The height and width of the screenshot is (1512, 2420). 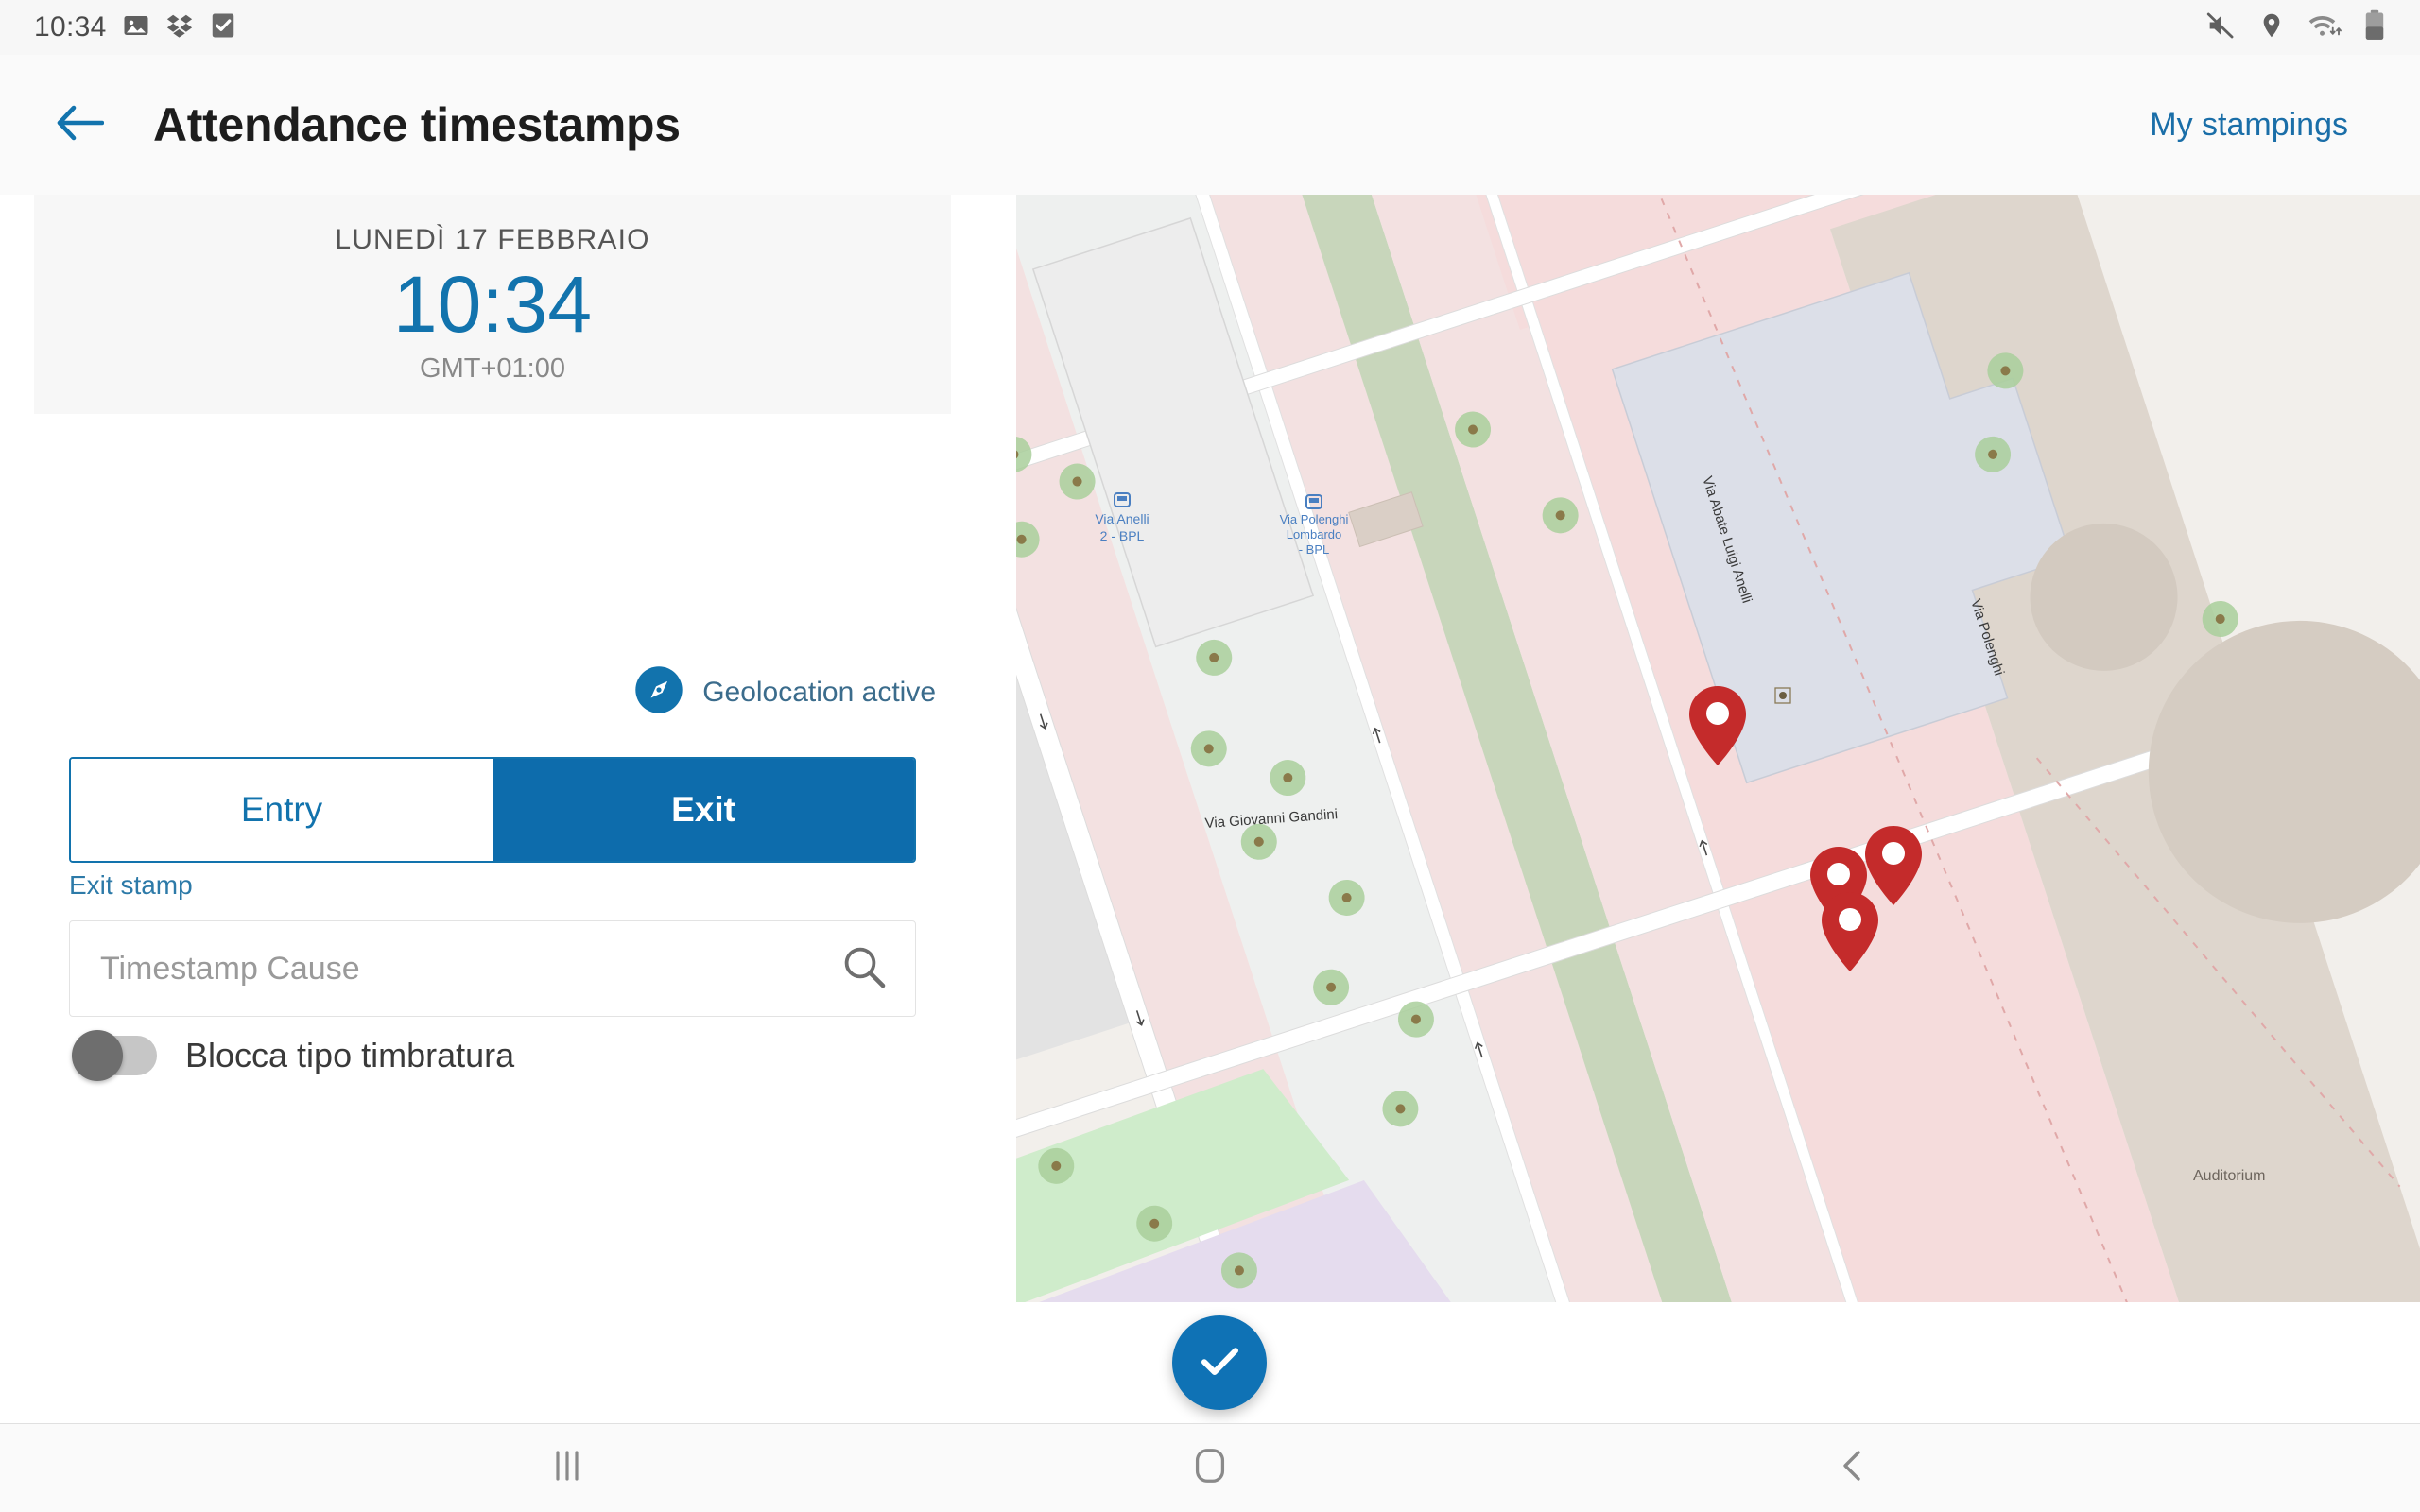 I want to click on svg-text: Via Polenghi, so click(x=1314, y=519).